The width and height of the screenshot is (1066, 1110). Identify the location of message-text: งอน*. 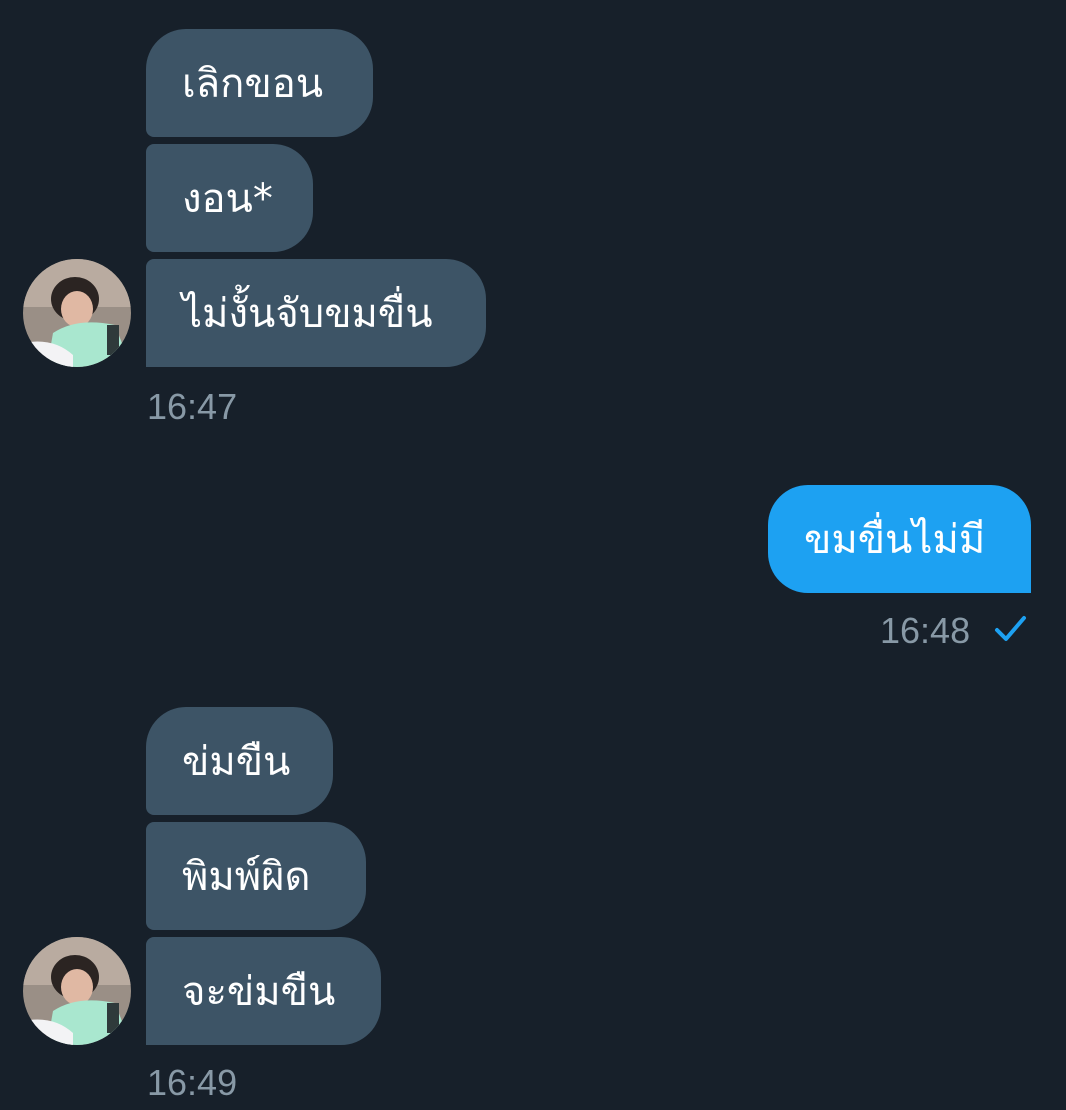
(227, 199).